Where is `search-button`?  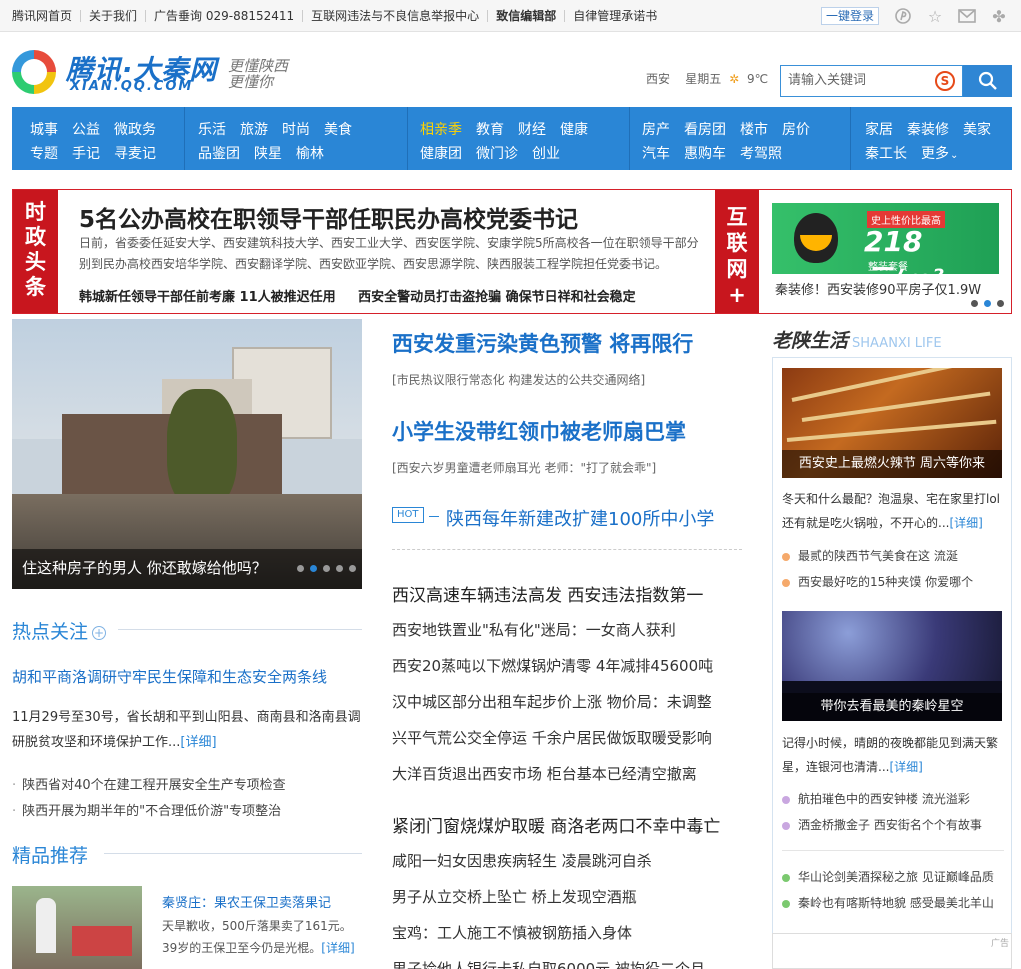 search-button is located at coordinates (987, 81).